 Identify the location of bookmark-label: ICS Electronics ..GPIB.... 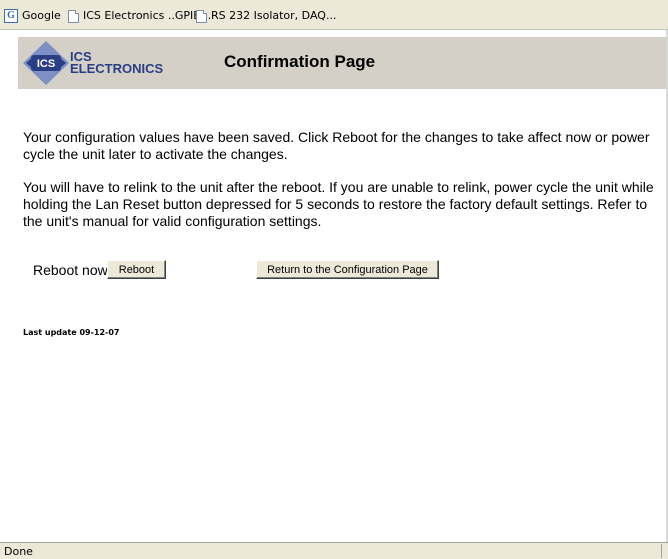
(147, 15).